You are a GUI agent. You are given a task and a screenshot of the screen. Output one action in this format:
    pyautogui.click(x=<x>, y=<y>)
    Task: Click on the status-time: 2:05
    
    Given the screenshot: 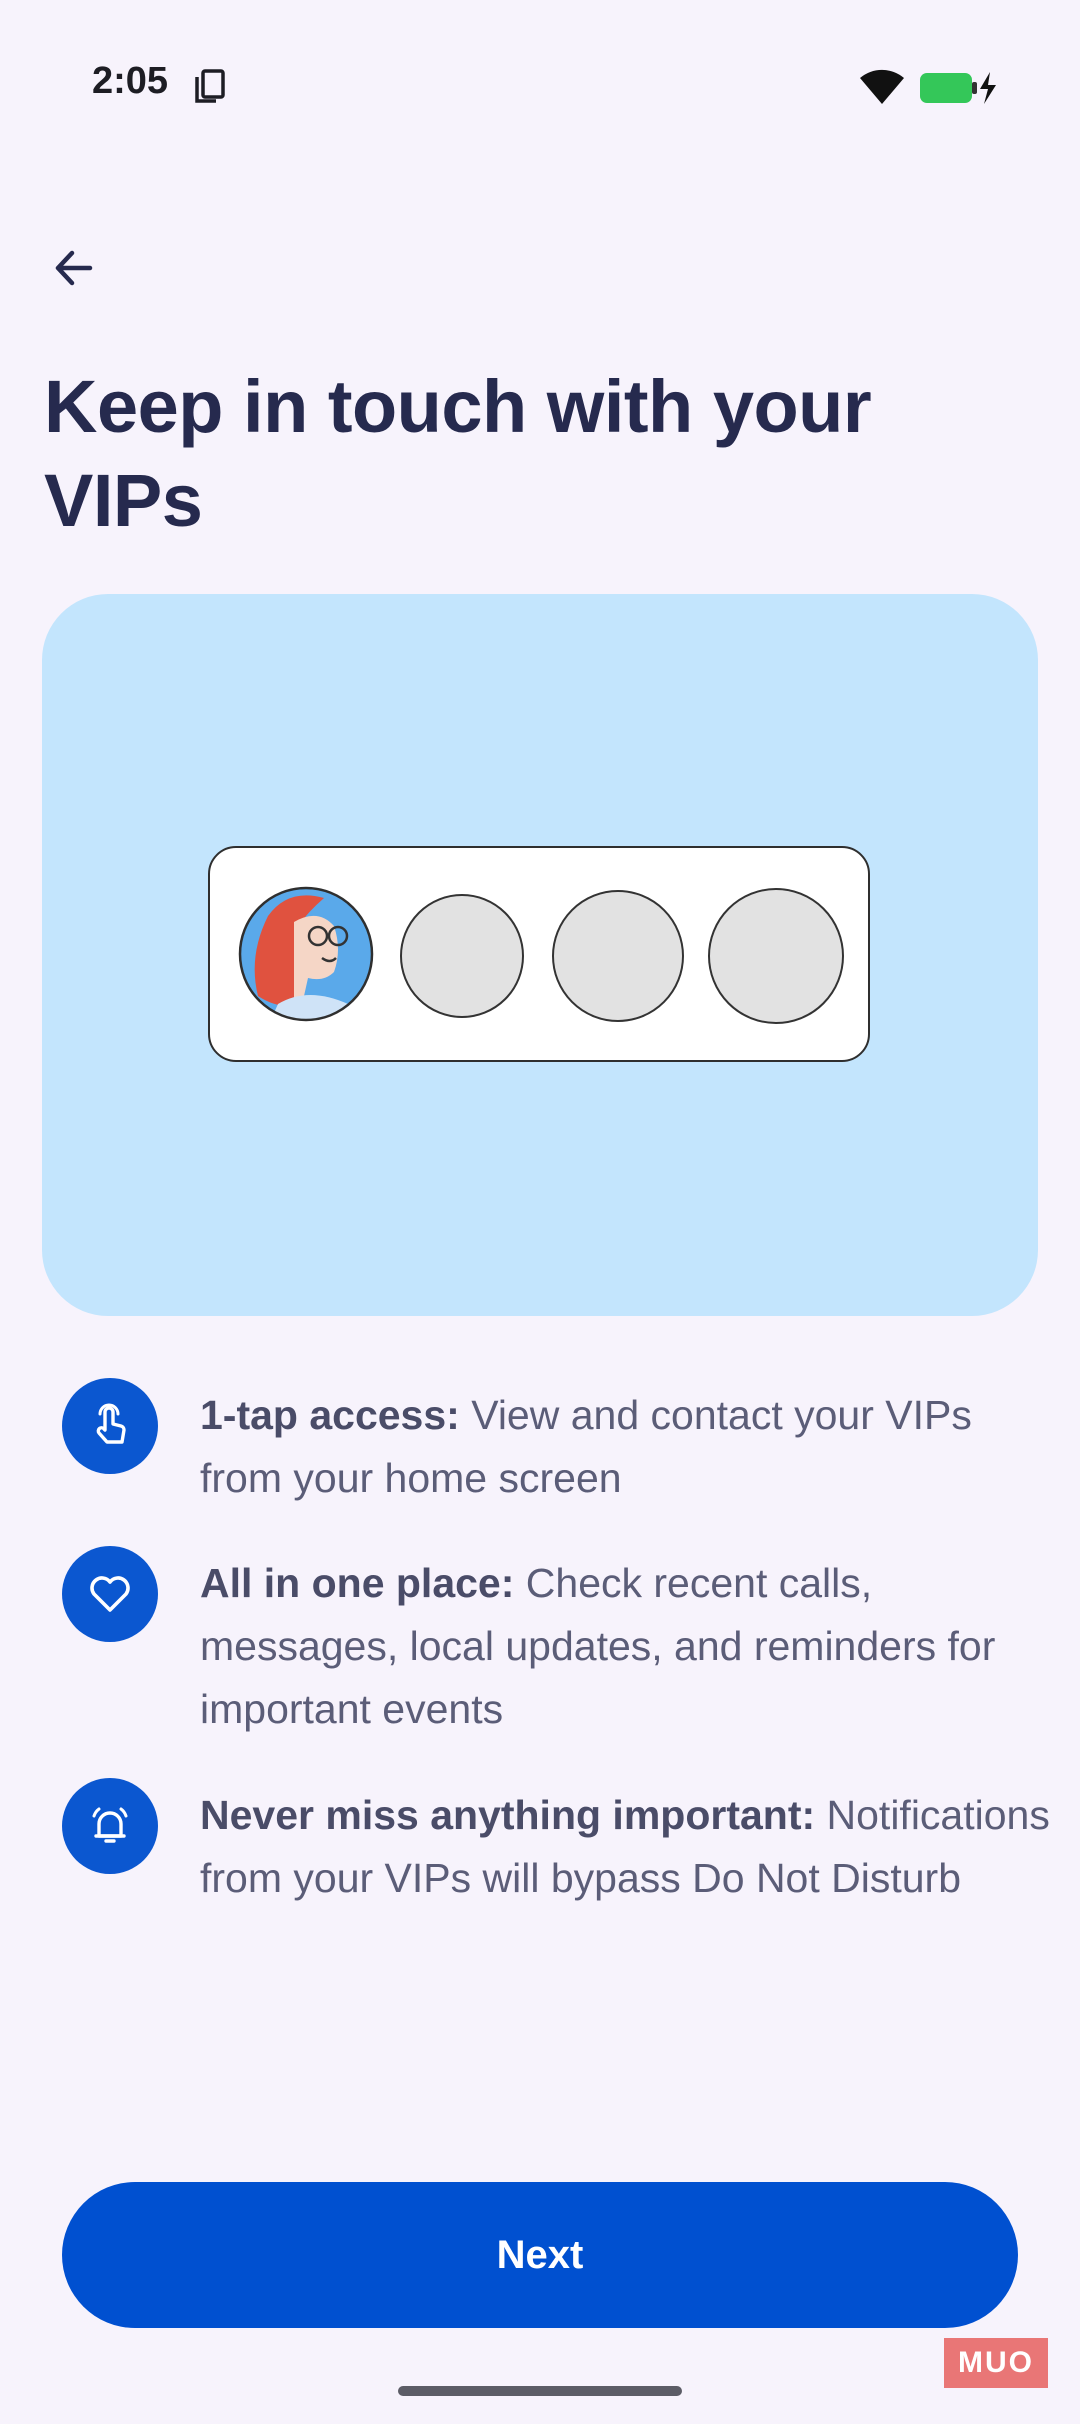 What is the action you would take?
    pyautogui.click(x=130, y=81)
    